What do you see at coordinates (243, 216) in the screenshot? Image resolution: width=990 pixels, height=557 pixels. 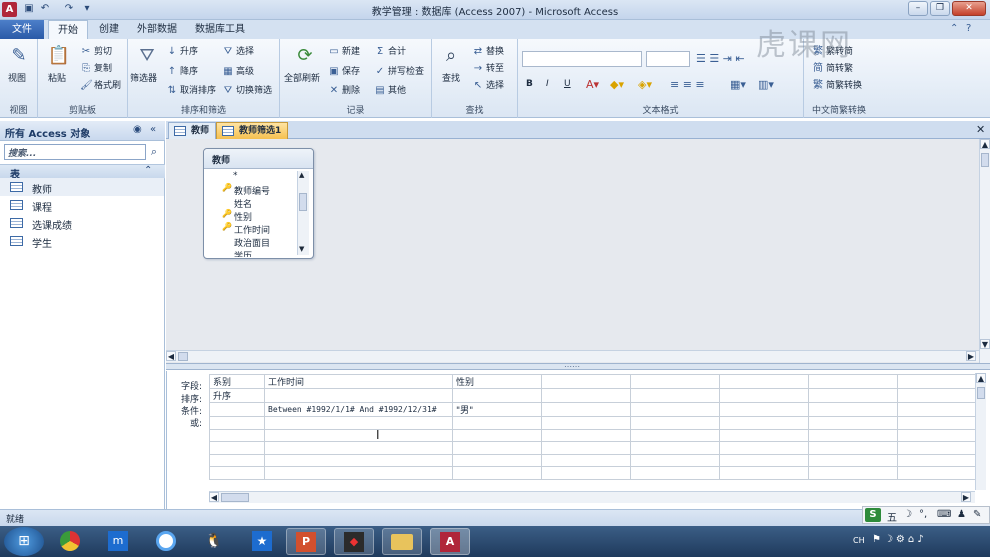 I see `field-gender: 性别` at bounding box center [243, 216].